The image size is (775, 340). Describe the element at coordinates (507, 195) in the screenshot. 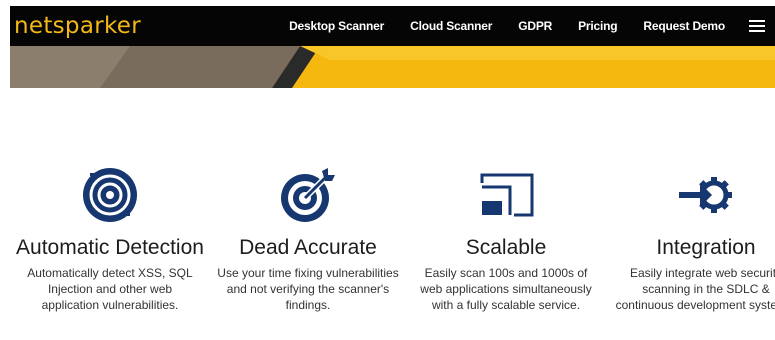

I see `scale-screens-icon` at that location.